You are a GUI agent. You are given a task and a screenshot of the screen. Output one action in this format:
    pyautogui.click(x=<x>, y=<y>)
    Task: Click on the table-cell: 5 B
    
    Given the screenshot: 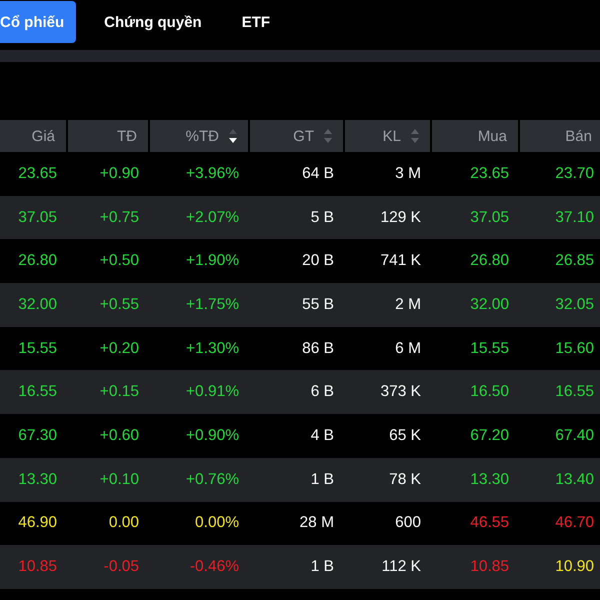 What is the action you would take?
    pyautogui.click(x=322, y=217)
    